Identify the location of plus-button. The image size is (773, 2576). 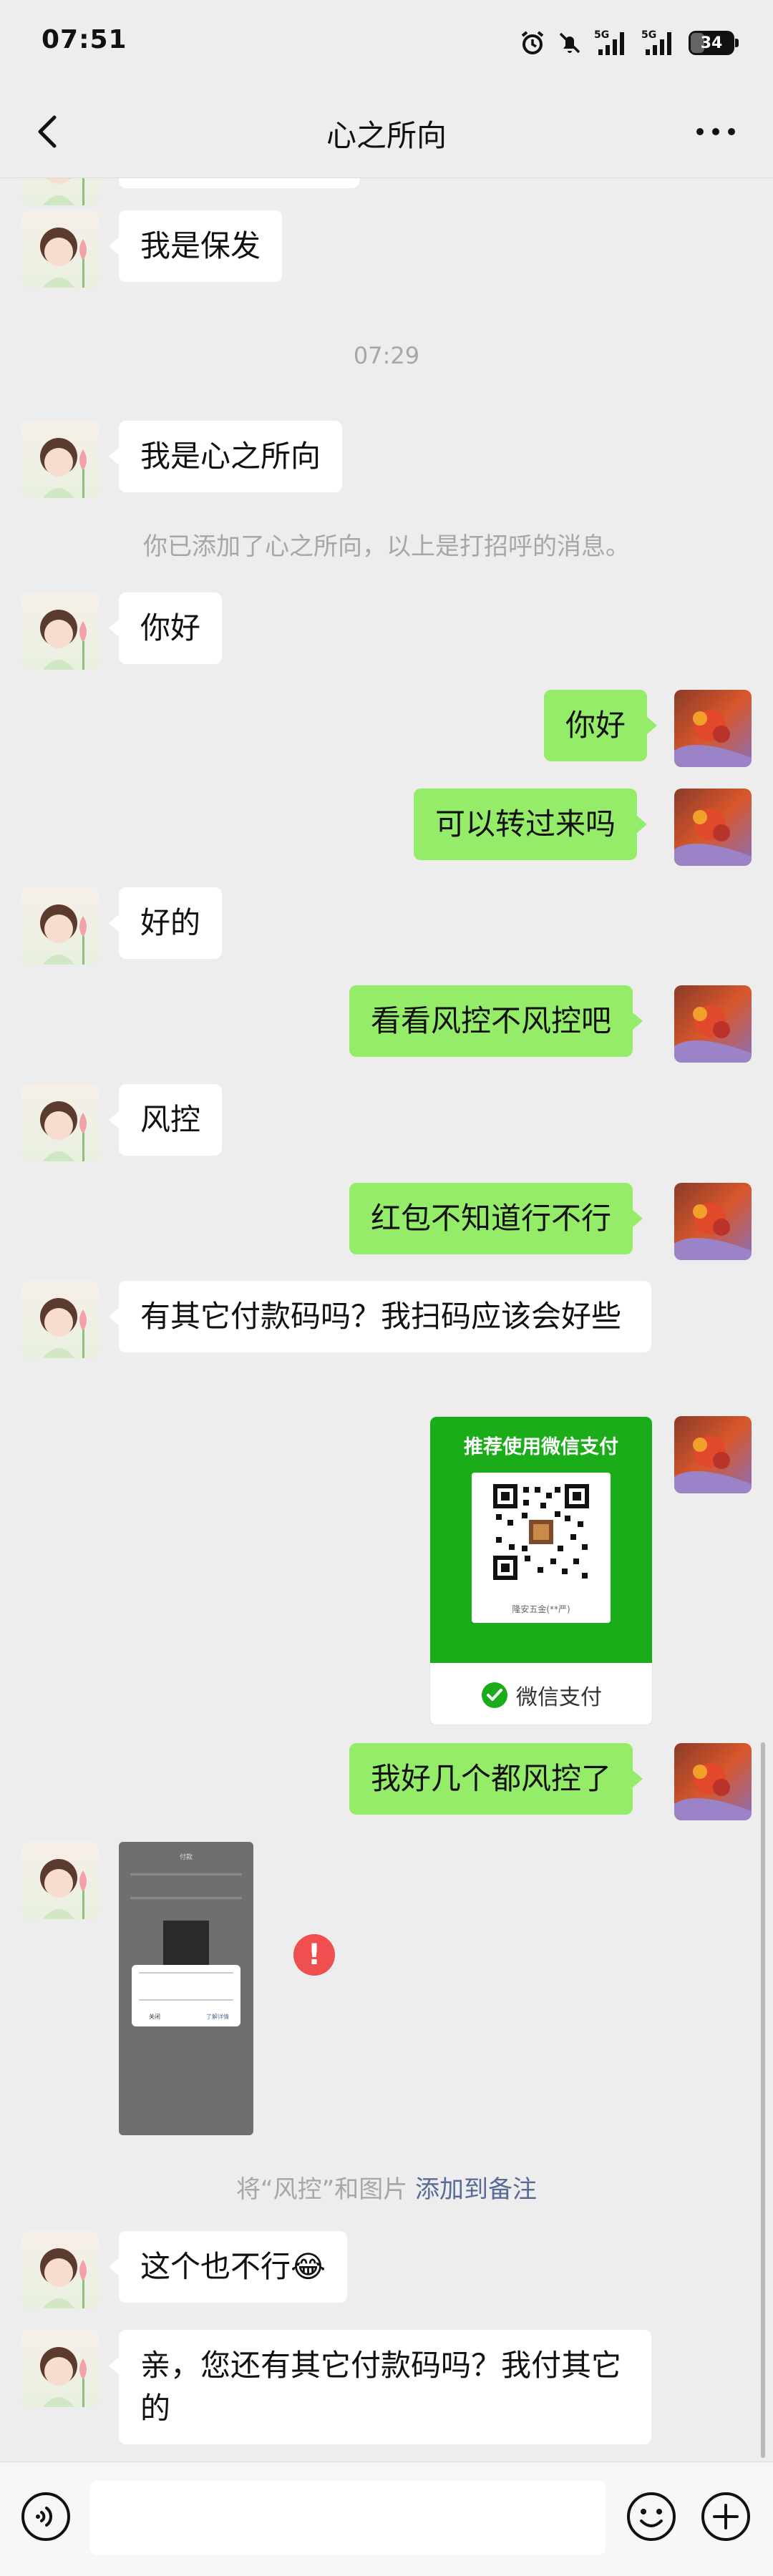
(726, 2516).